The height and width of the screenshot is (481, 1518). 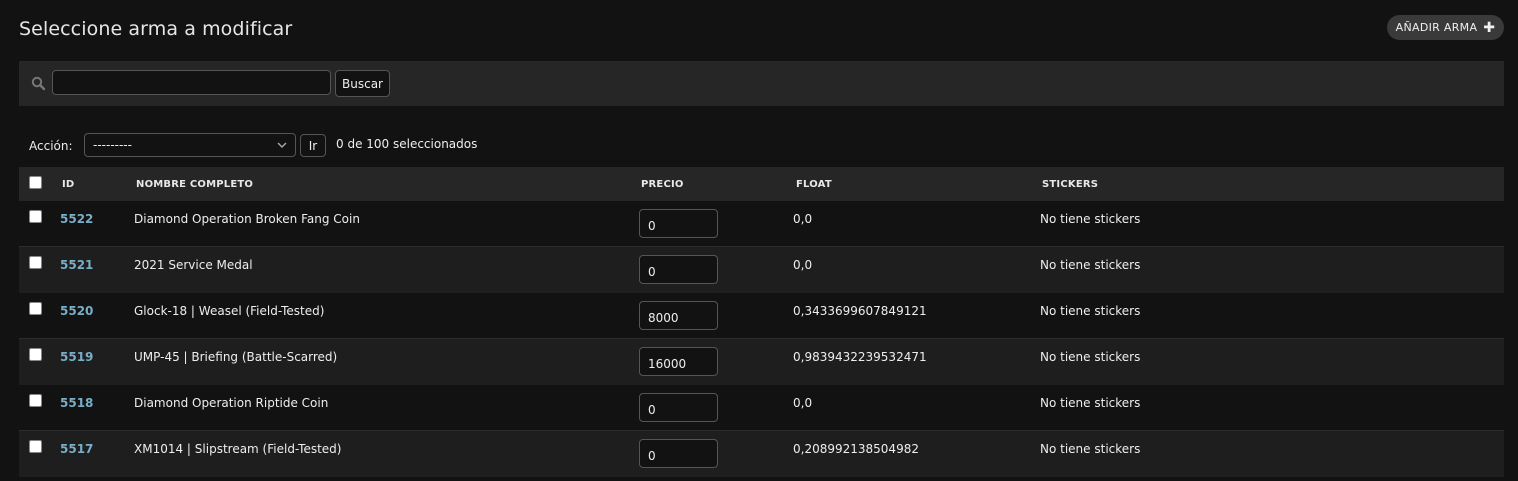 I want to click on row-id-link: 5517, so click(x=76, y=449).